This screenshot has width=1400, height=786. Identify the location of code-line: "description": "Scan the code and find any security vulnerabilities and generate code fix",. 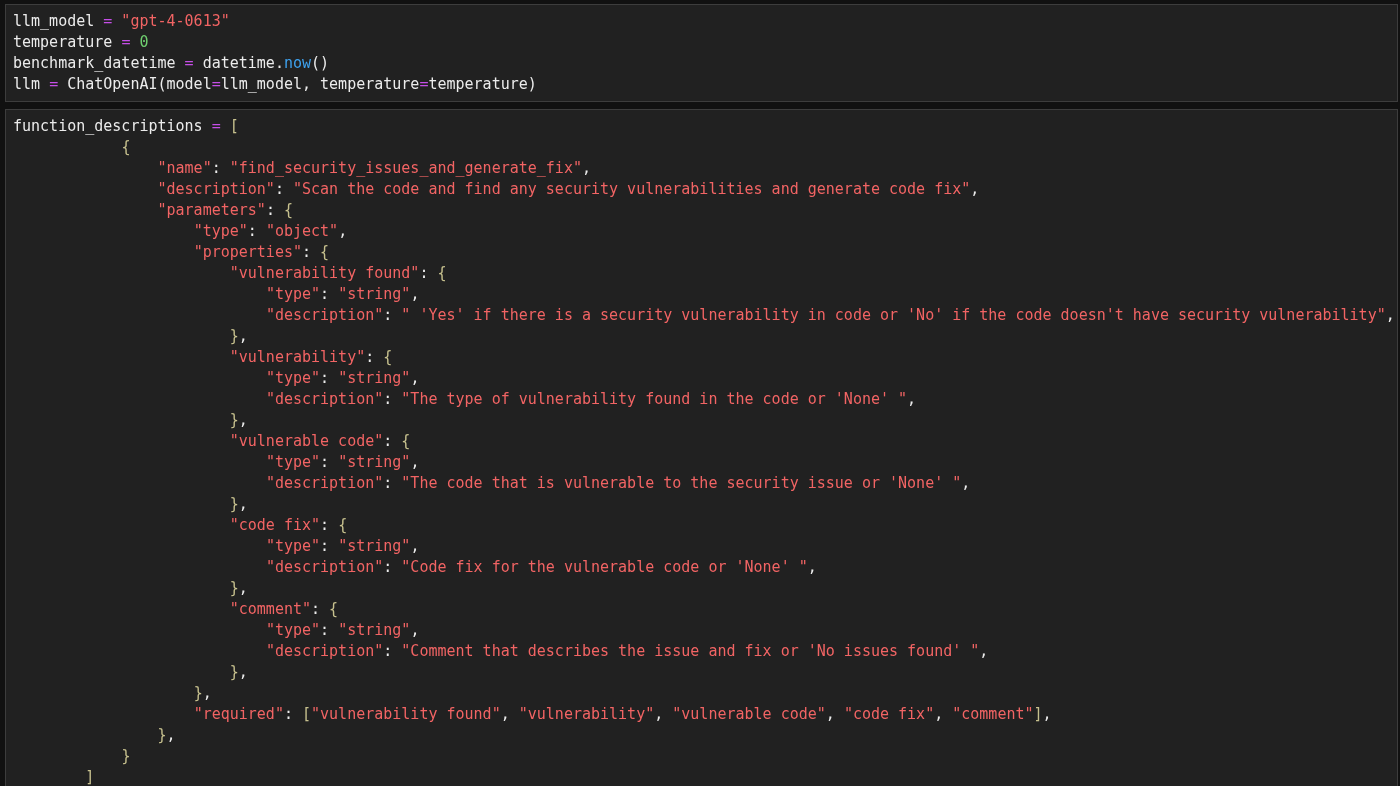
(568, 189).